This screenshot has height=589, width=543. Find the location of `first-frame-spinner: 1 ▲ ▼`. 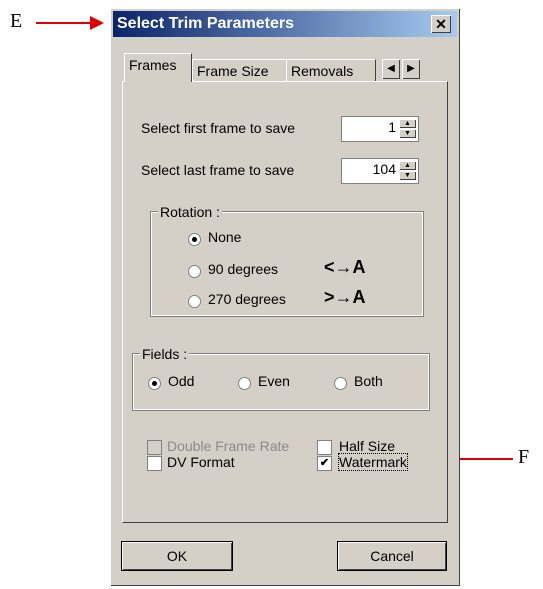

first-frame-spinner: 1 ▲ ▼ is located at coordinates (380, 129).